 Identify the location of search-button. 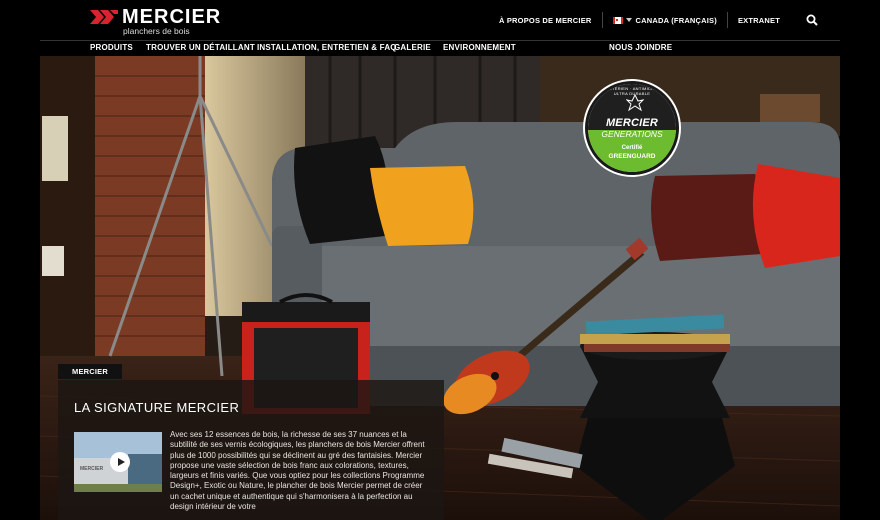
(812, 20).